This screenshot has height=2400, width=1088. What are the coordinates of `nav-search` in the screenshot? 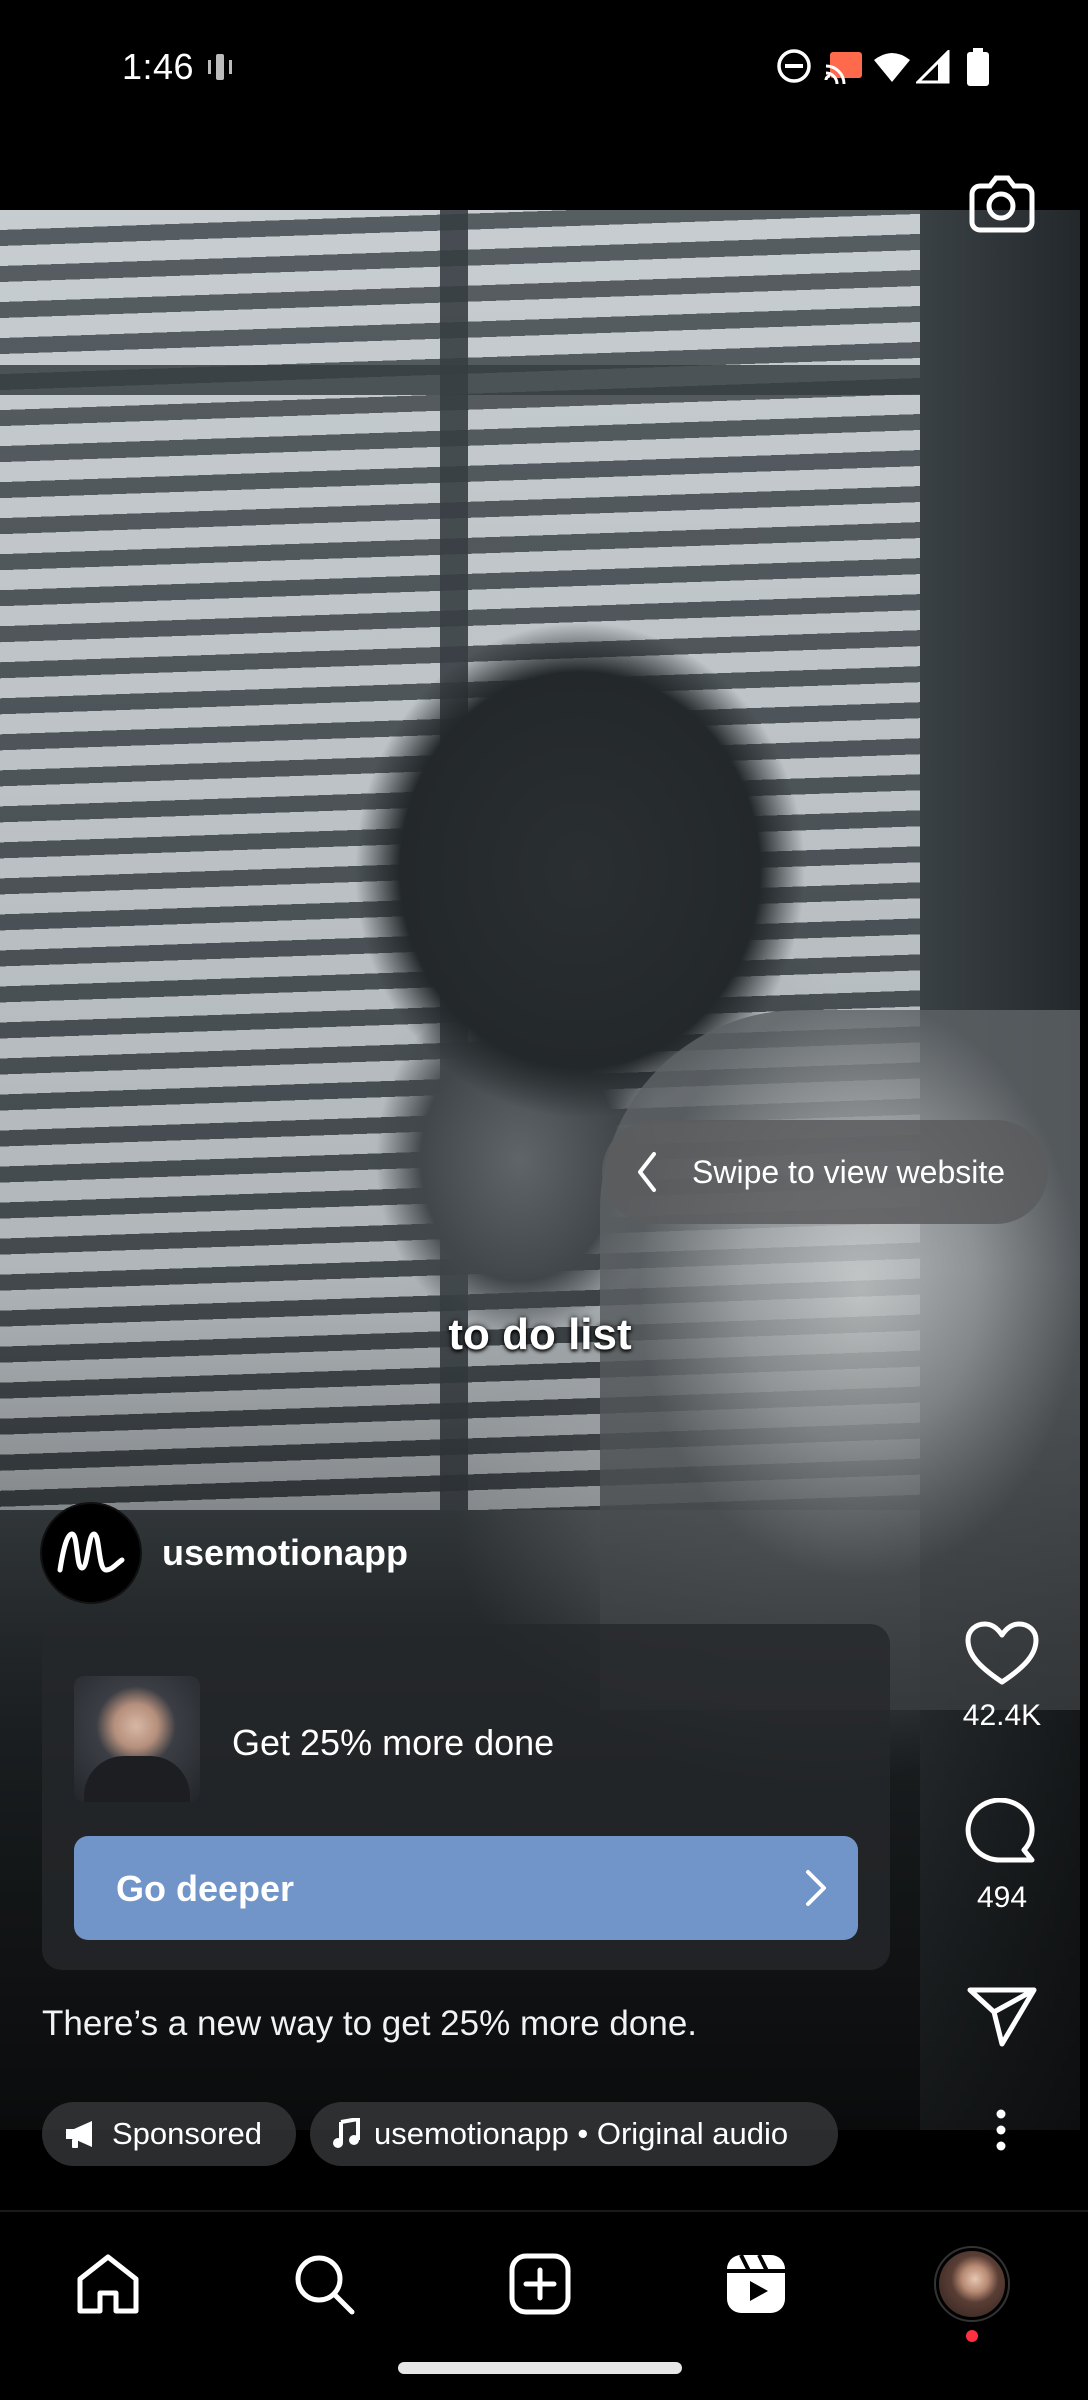 It's located at (324, 2284).